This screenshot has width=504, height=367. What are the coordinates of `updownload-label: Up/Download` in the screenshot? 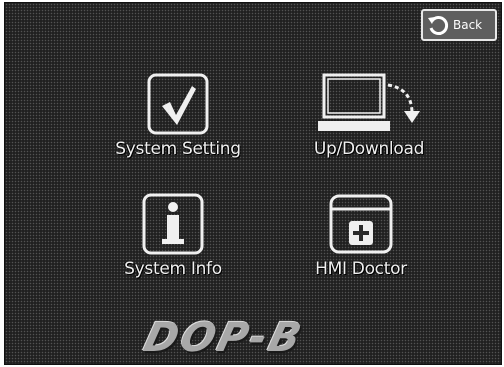 It's located at (369, 149).